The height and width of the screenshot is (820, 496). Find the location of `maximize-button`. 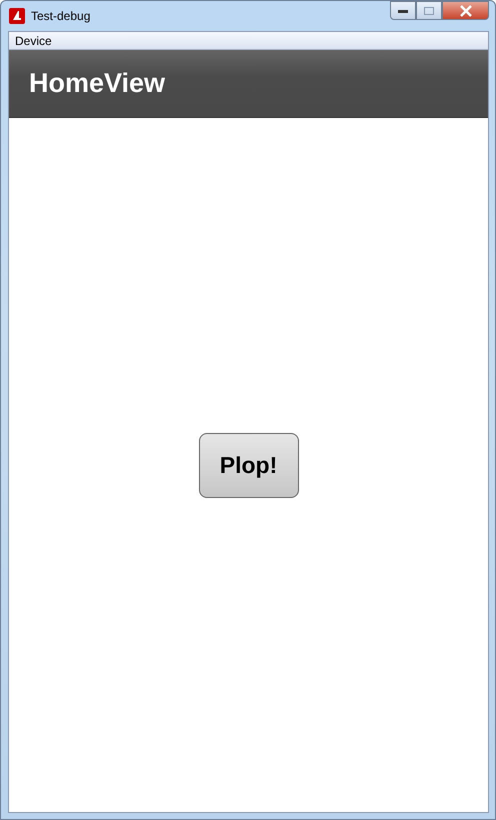

maximize-button is located at coordinates (429, 10).